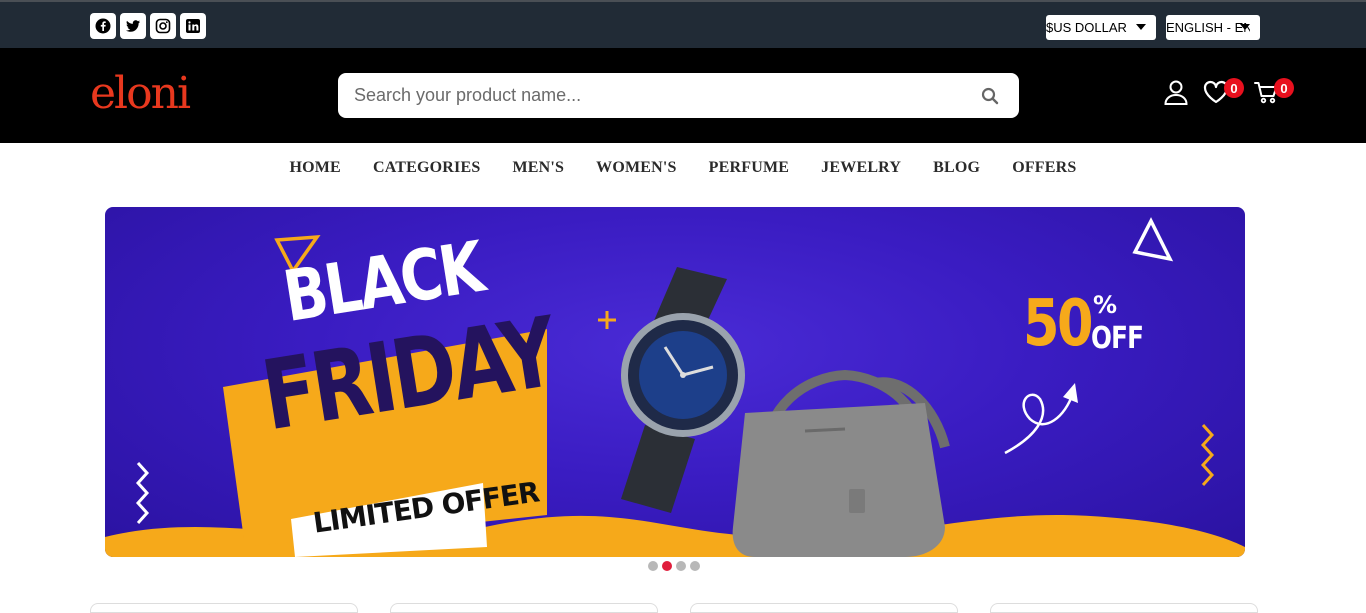 The width and height of the screenshot is (1366, 613). Describe the element at coordinates (636, 168) in the screenshot. I see `nav-womens: WOMEN'S` at that location.